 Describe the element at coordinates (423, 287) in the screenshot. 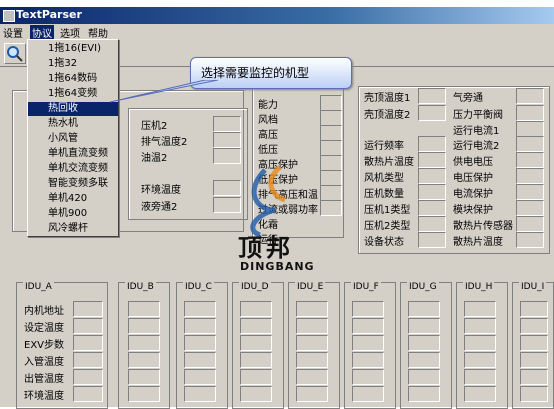

I see `idu-g-header: IDU_G` at that location.